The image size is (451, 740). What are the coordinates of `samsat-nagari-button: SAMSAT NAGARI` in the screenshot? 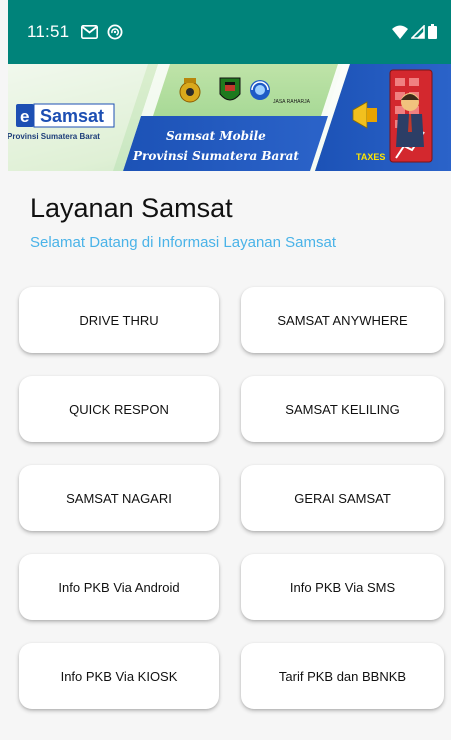 It's located at (119, 498).